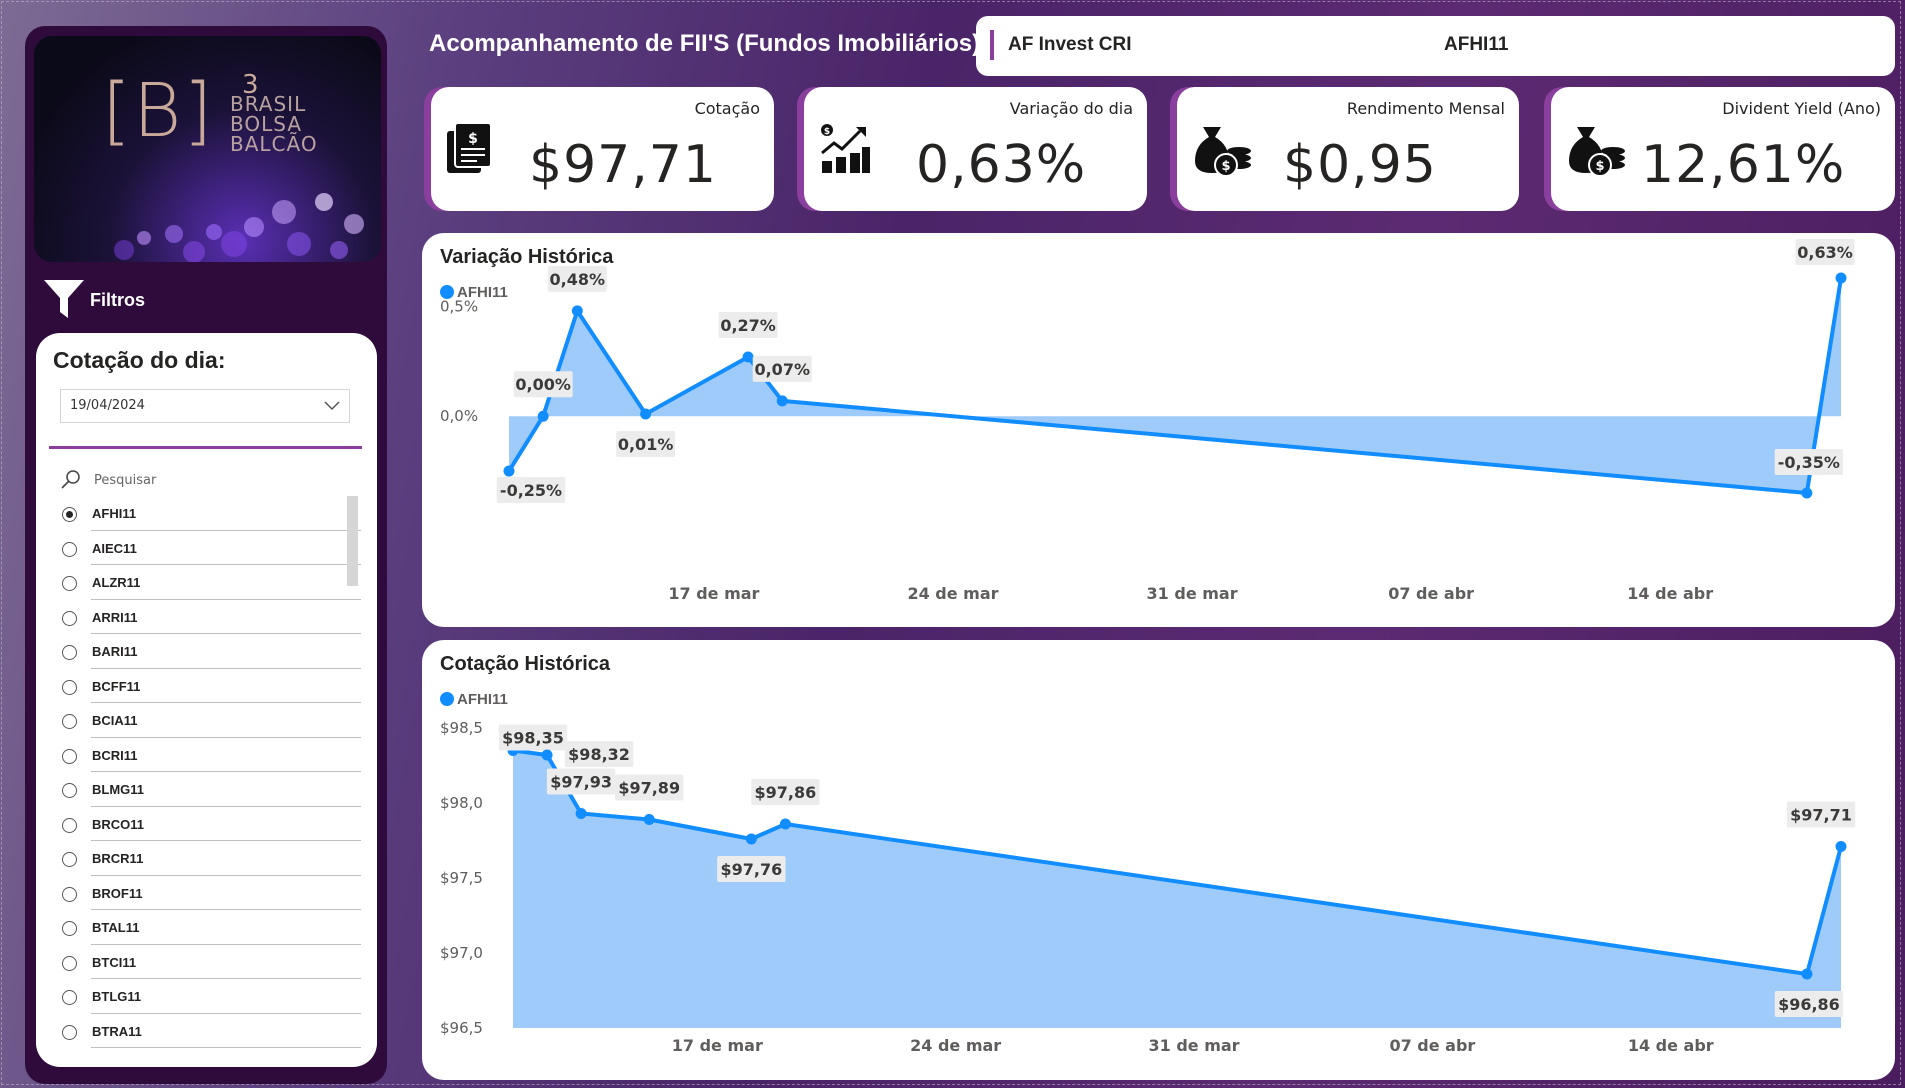  What do you see at coordinates (139, 360) in the screenshot?
I see `panel-title: Cotação do dia:` at bounding box center [139, 360].